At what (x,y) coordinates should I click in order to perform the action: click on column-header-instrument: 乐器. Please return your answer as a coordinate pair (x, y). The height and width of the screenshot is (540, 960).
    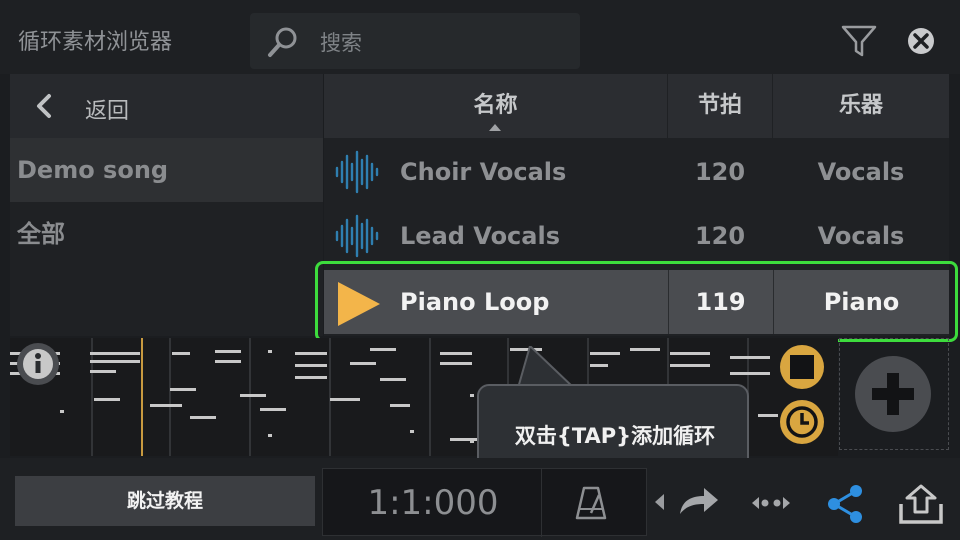
    Looking at the image, I should click on (861, 106).